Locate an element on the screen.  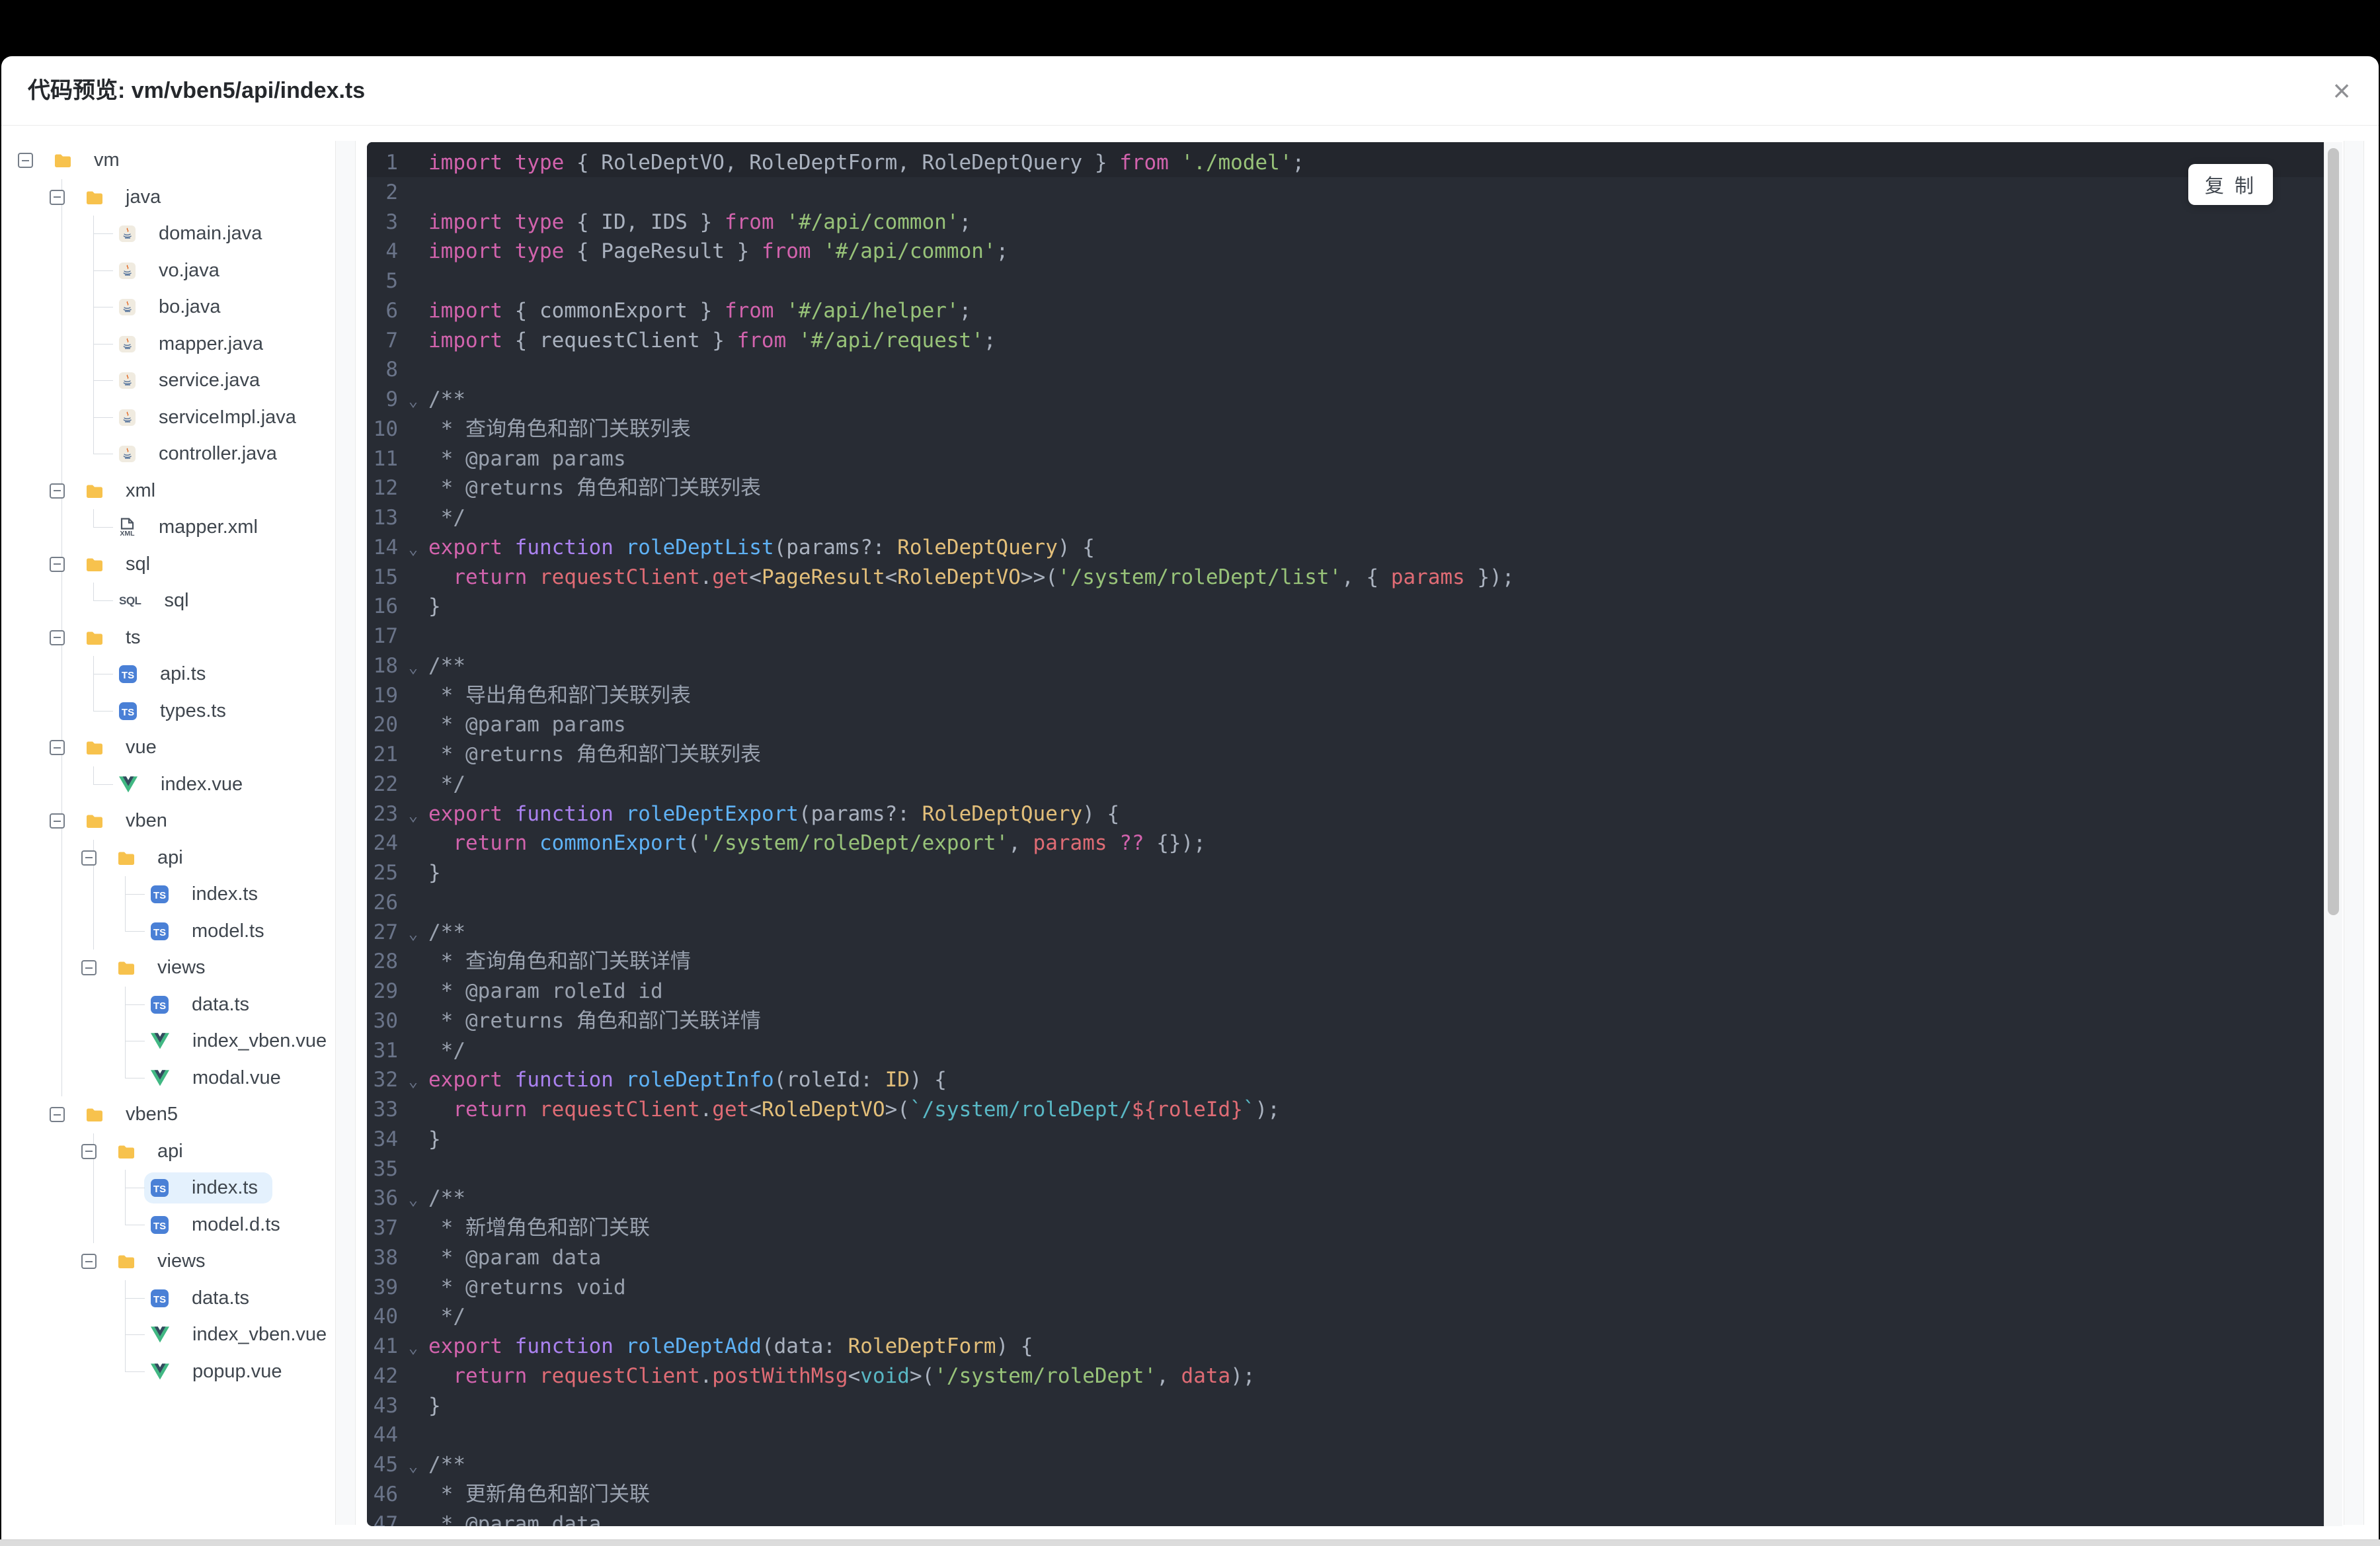
line-number: 15 is located at coordinates (385, 577).